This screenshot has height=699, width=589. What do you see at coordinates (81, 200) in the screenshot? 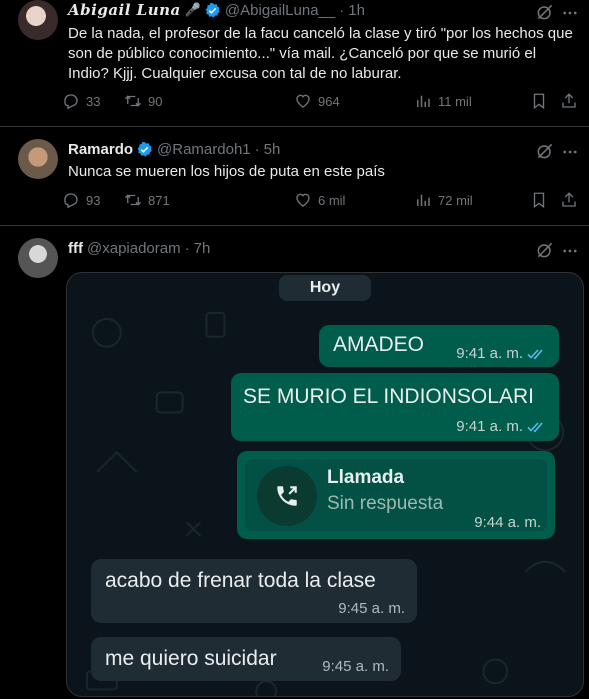
I see `reply-button: 93` at bounding box center [81, 200].